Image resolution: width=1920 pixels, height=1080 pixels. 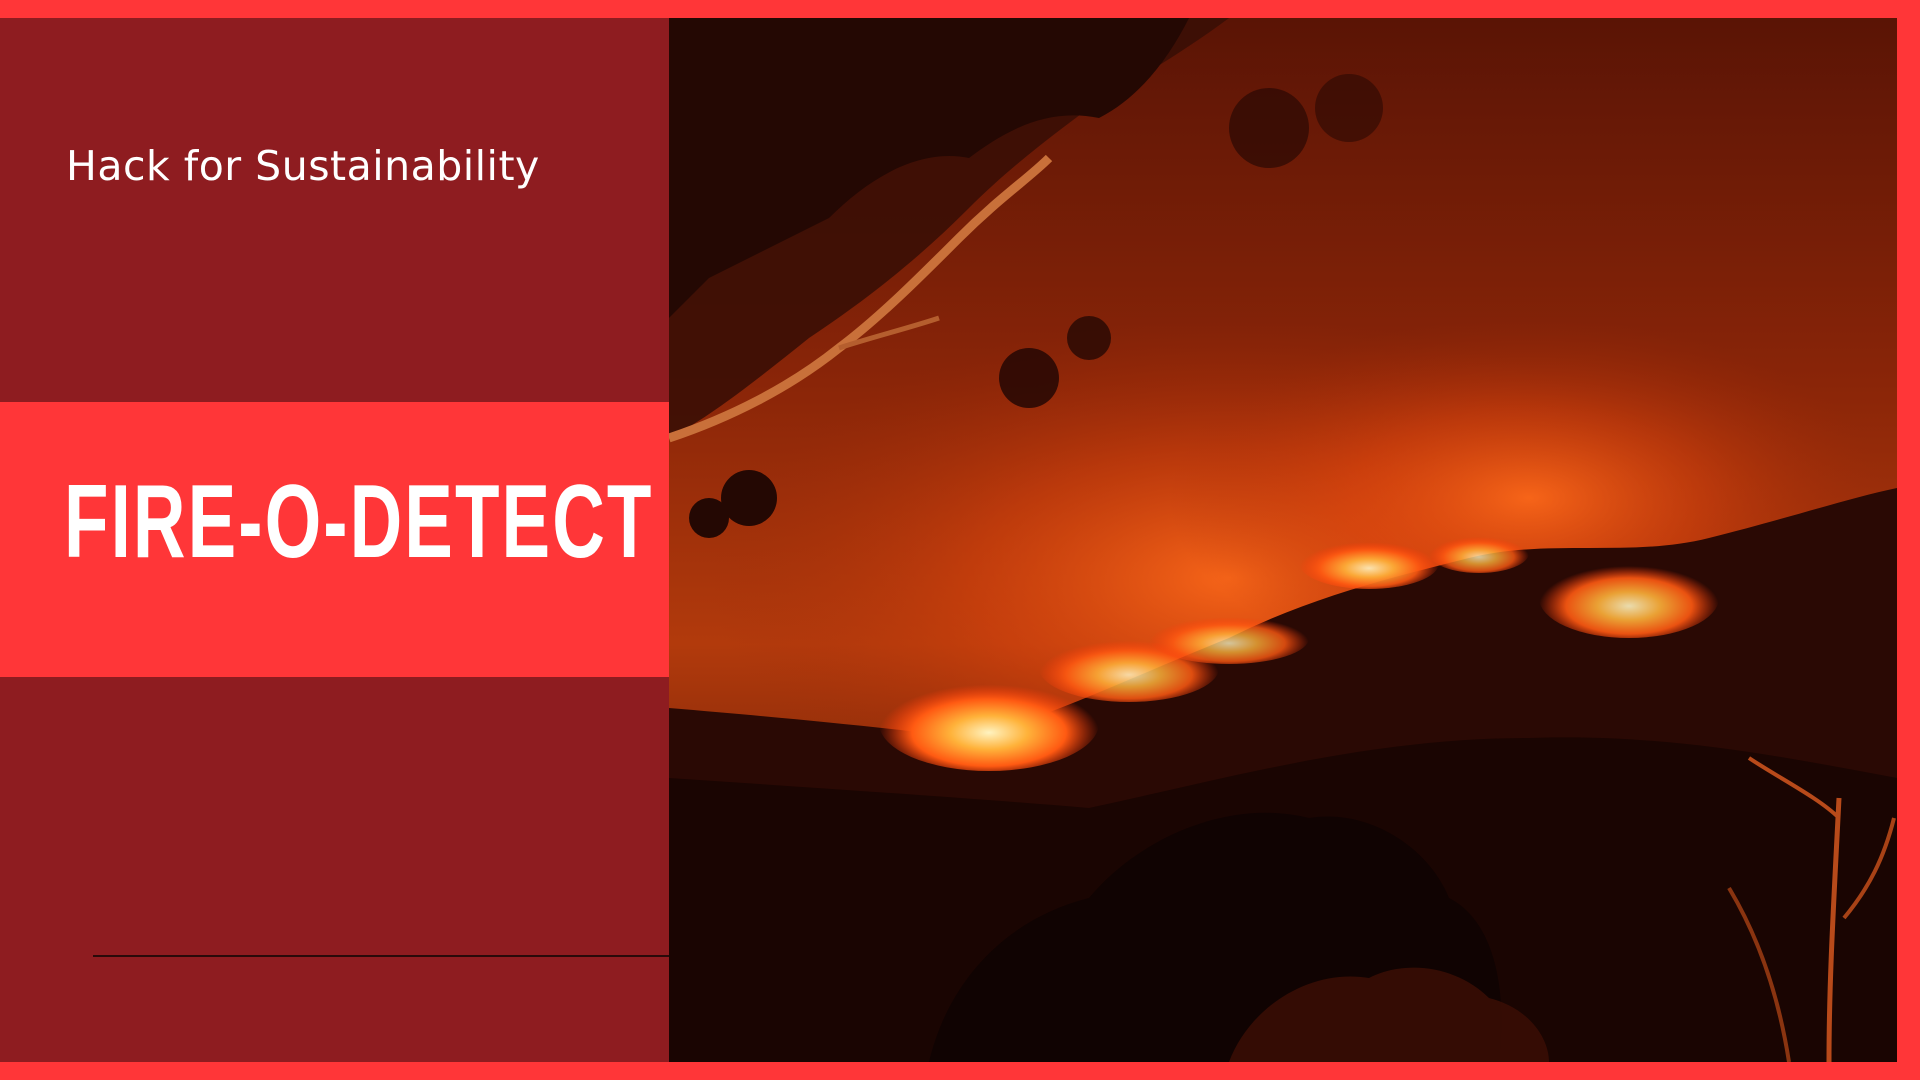 What do you see at coordinates (359, 522) in the screenshot?
I see `slide-title: FIRE-O-DETECT` at bounding box center [359, 522].